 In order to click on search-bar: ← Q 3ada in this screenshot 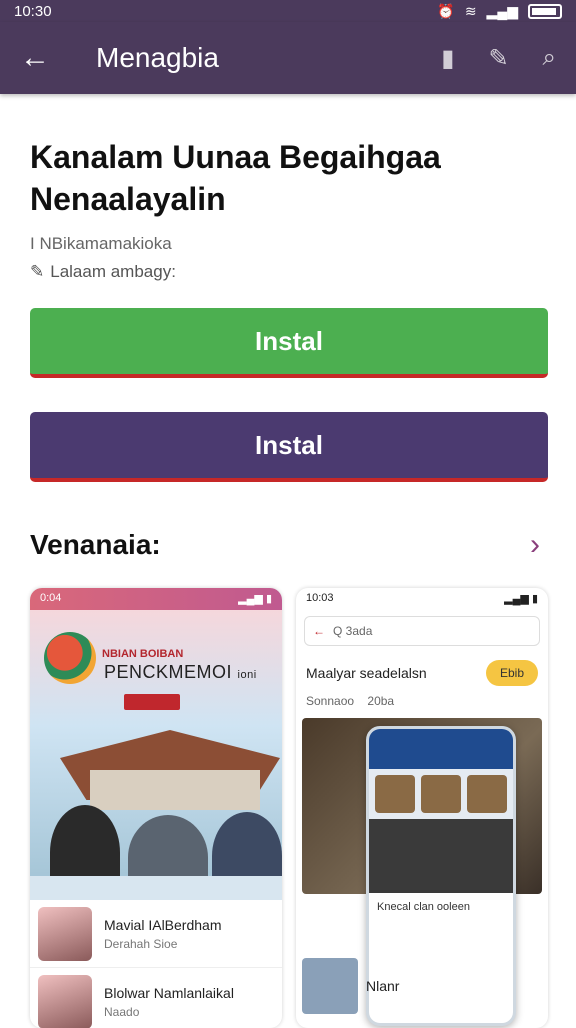, I will do `click(422, 631)`.